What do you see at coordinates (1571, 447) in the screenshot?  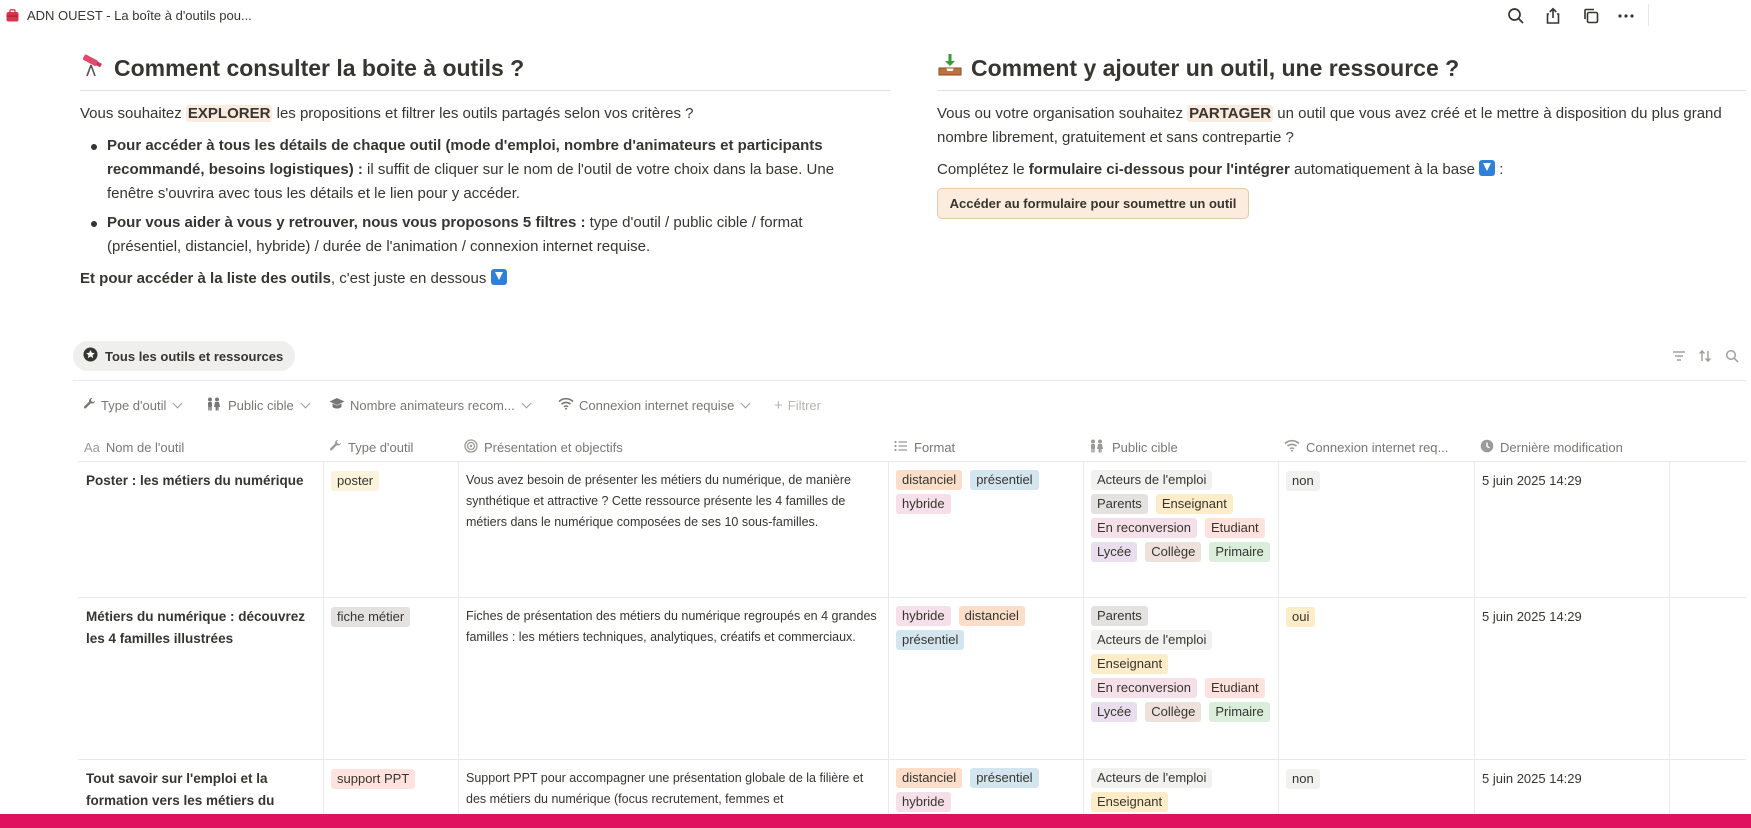 I see `column-header-modified: Dernière modification` at bounding box center [1571, 447].